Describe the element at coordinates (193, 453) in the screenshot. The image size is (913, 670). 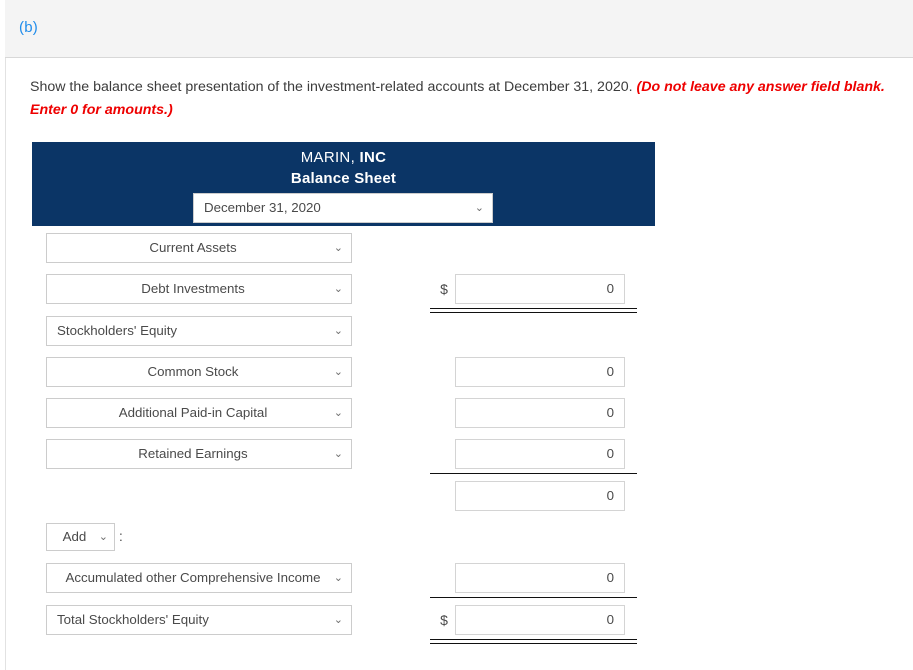
I see `account-select-value: Retained Earnings` at that location.